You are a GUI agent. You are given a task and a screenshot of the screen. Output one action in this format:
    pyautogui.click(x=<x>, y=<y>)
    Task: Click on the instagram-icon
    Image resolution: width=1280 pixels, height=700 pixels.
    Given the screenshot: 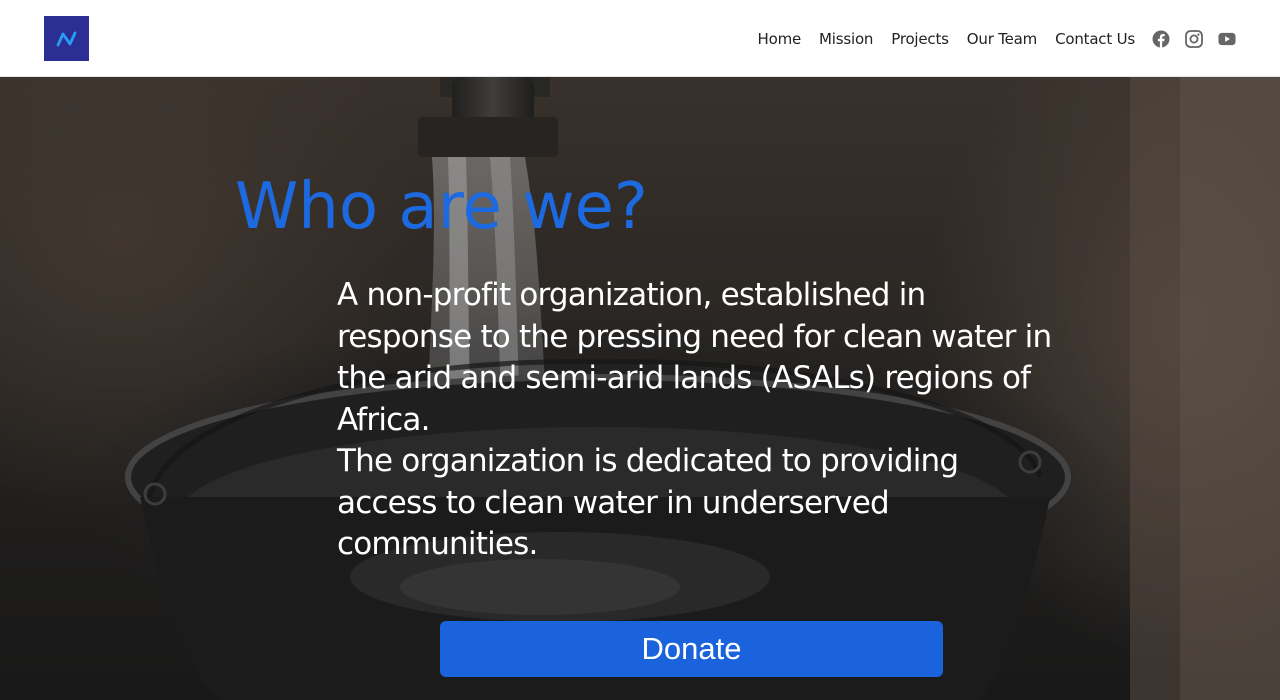 What is the action you would take?
    pyautogui.click(x=1194, y=38)
    